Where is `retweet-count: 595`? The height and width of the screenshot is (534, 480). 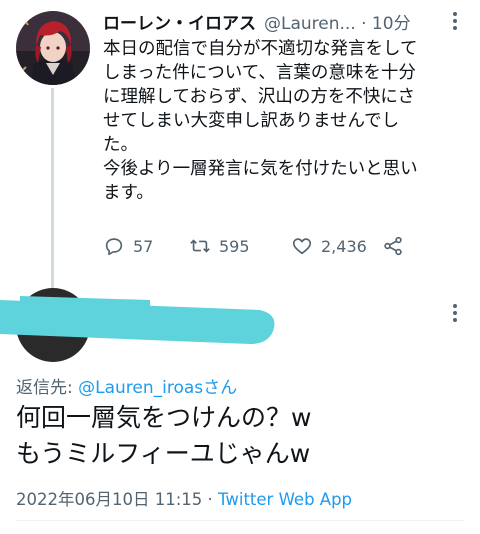 retweet-count: 595 is located at coordinates (234, 246).